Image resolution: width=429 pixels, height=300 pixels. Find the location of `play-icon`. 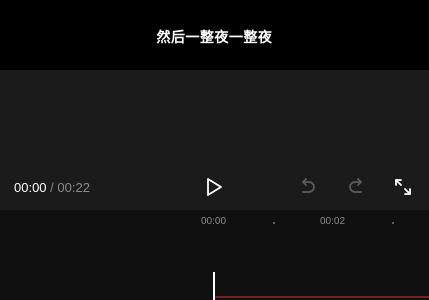

play-icon is located at coordinates (214, 187).